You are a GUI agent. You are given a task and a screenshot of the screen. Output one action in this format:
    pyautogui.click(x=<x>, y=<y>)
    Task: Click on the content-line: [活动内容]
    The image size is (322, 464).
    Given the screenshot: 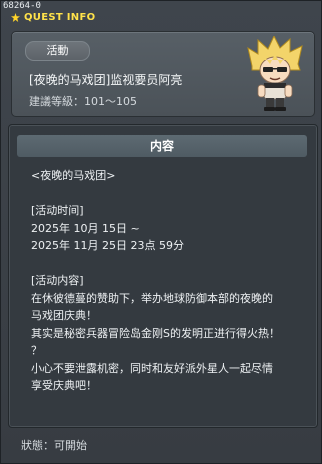 What is the action you would take?
    pyautogui.click(x=57, y=280)
    